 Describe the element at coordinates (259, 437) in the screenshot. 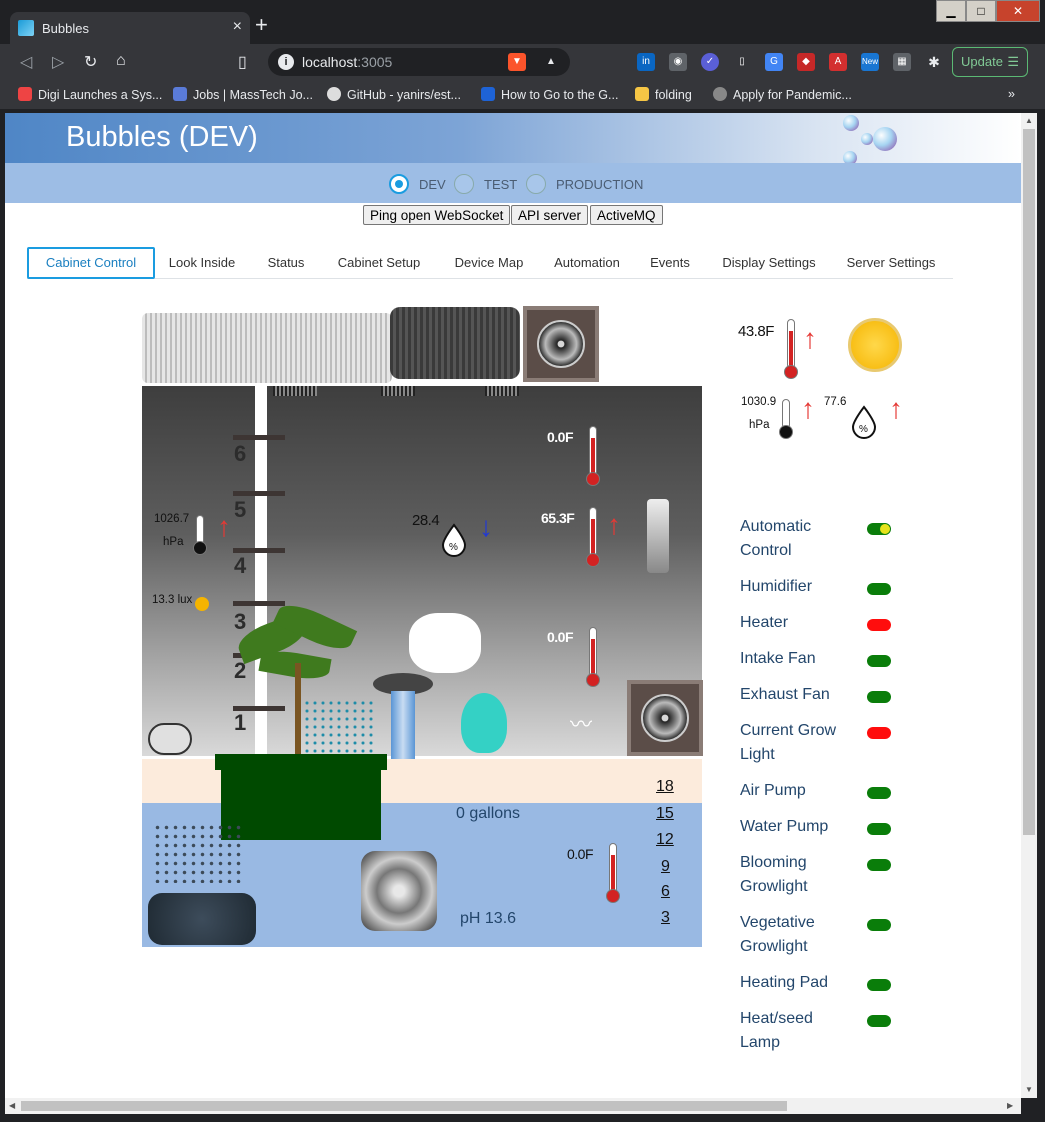

I see `shelf-rung` at that location.